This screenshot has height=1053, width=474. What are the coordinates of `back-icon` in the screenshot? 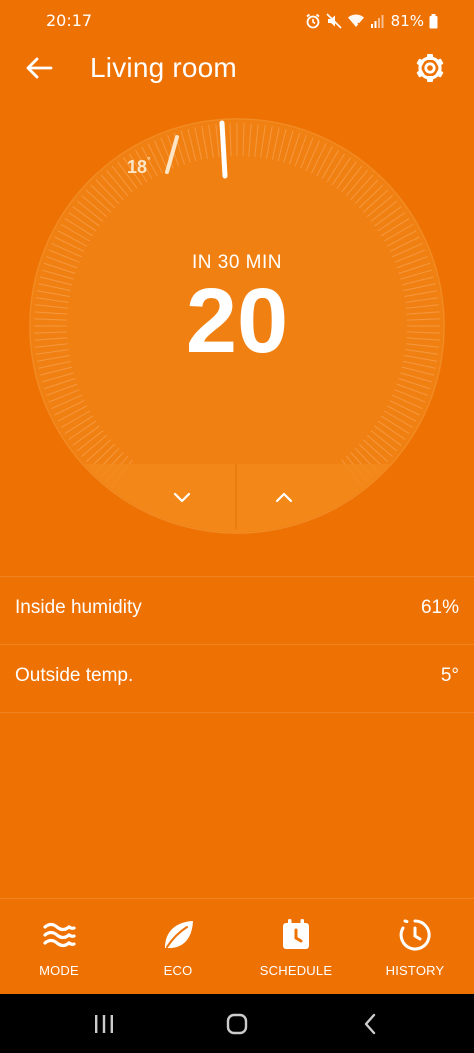 It's located at (370, 1024).